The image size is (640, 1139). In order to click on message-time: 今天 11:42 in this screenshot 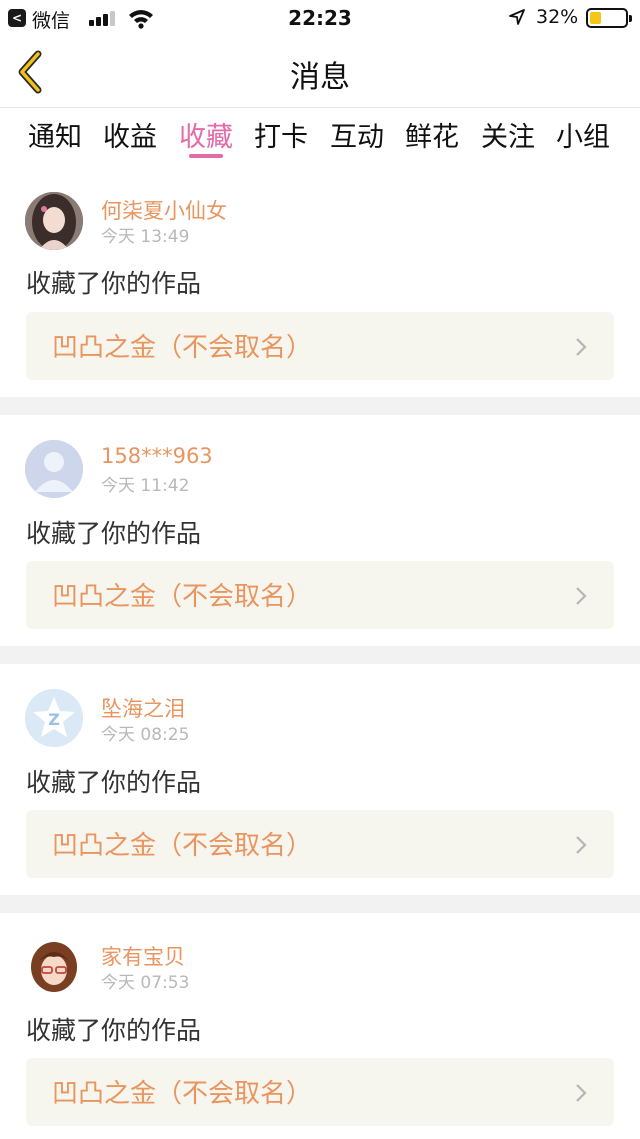, I will do `click(145, 486)`.